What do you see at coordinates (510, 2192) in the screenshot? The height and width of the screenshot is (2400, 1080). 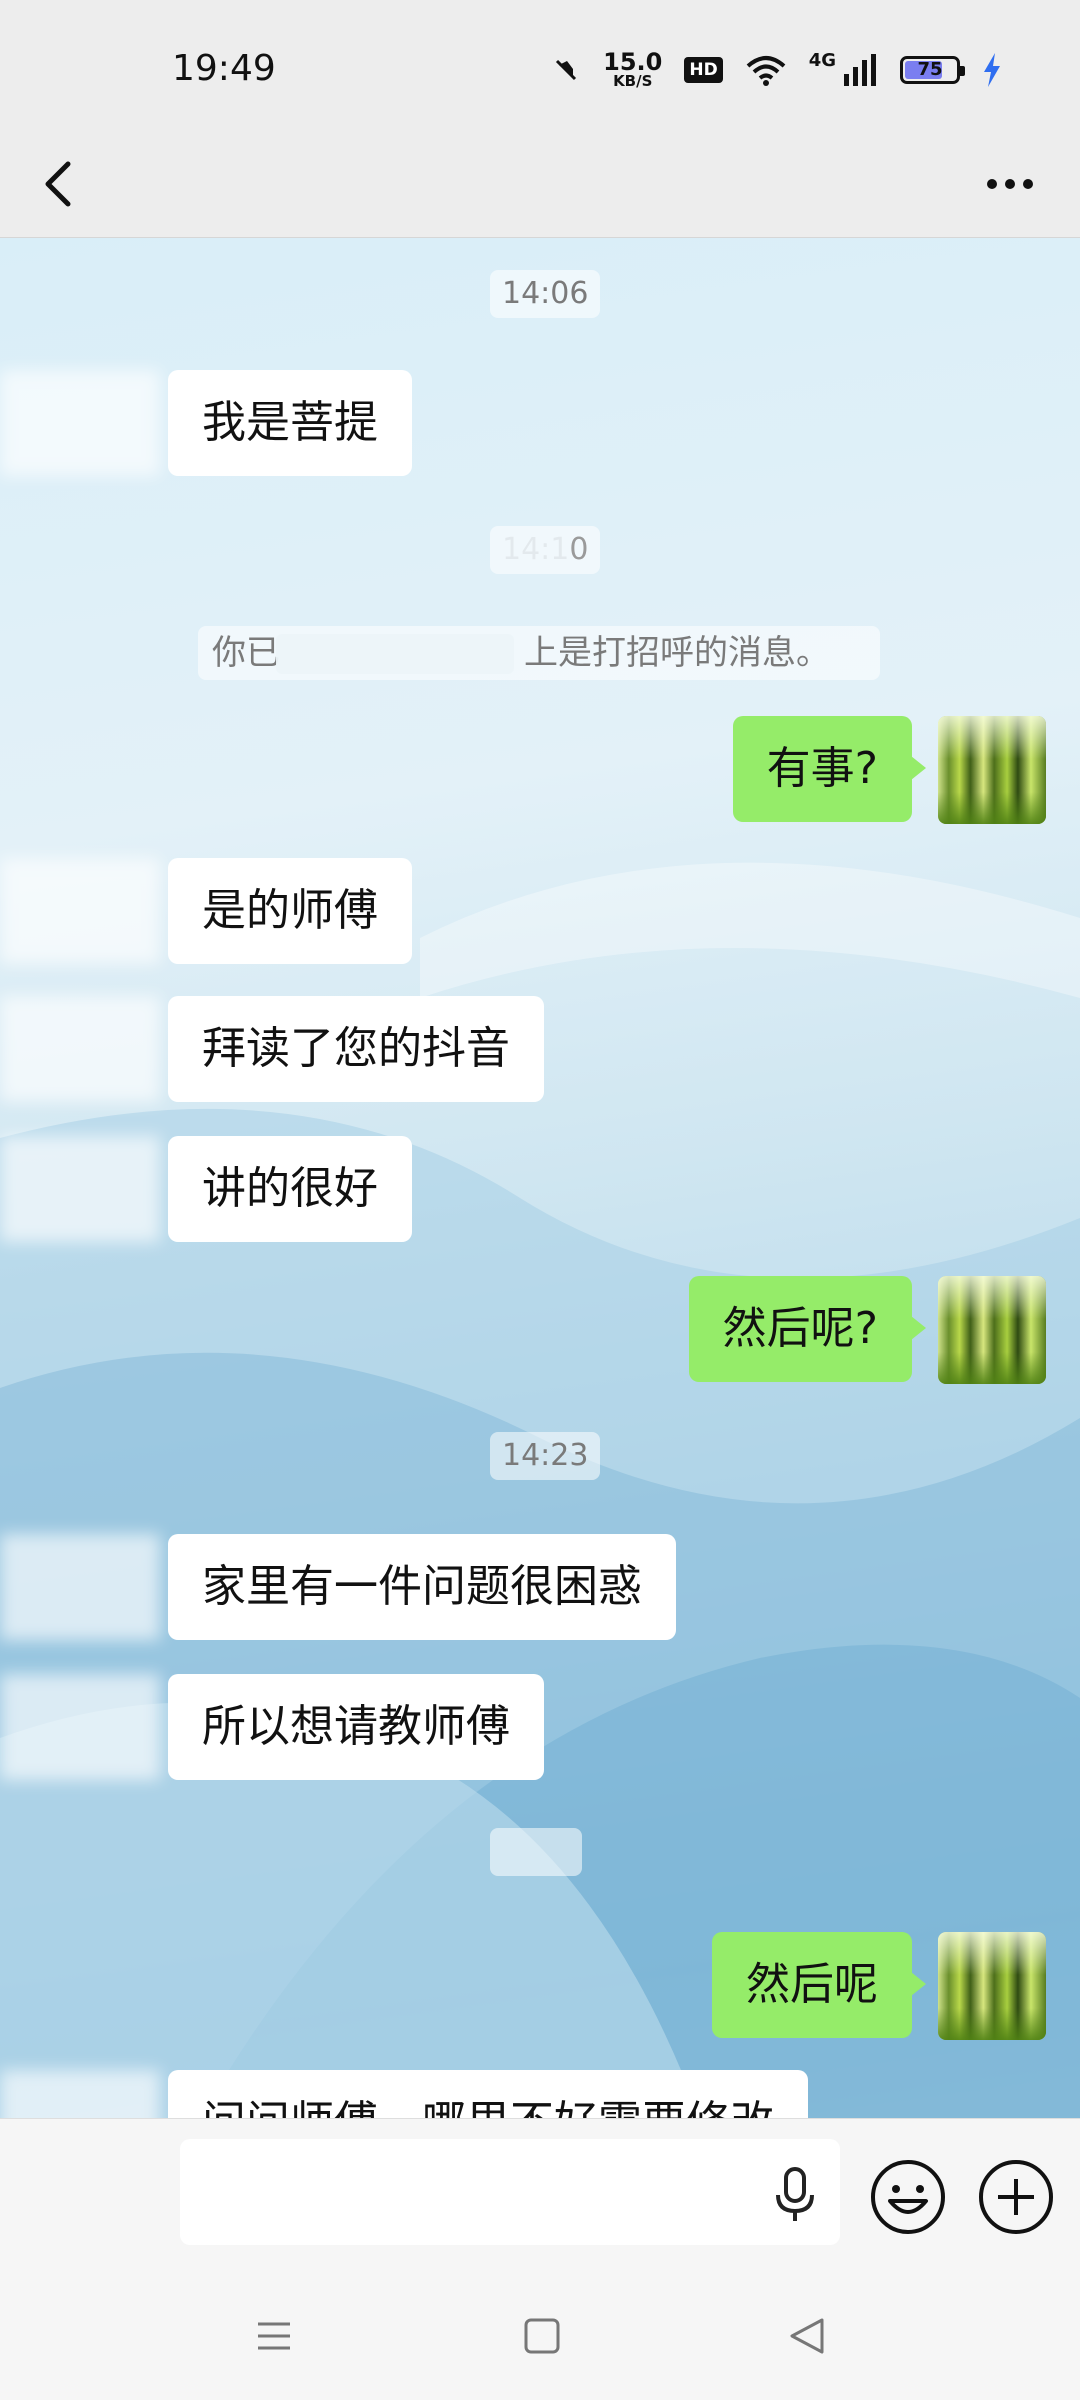 I see `message-input` at bounding box center [510, 2192].